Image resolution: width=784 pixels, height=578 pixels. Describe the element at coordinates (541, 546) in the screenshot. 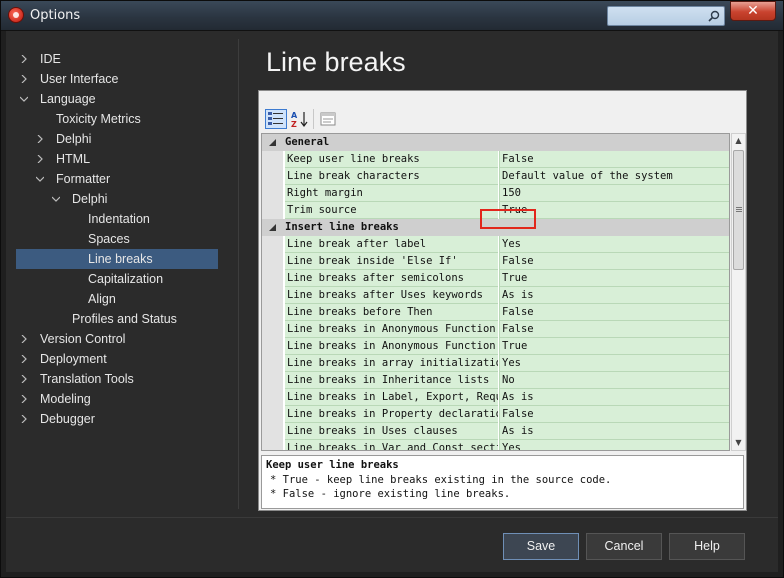

I see `save-button: Save` at that location.